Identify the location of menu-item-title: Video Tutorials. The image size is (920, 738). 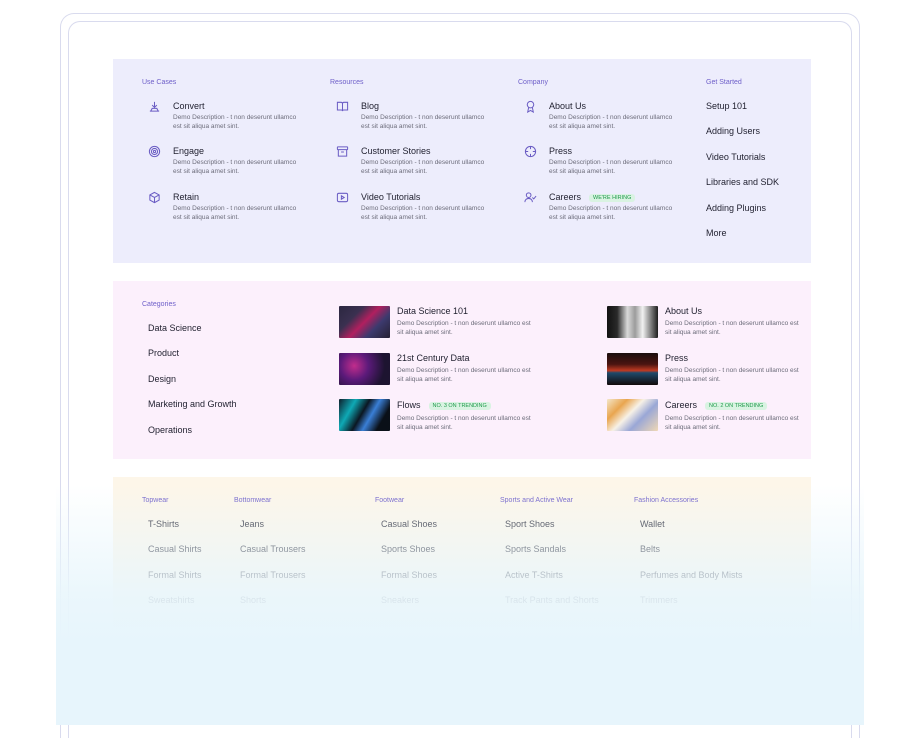
(391, 197).